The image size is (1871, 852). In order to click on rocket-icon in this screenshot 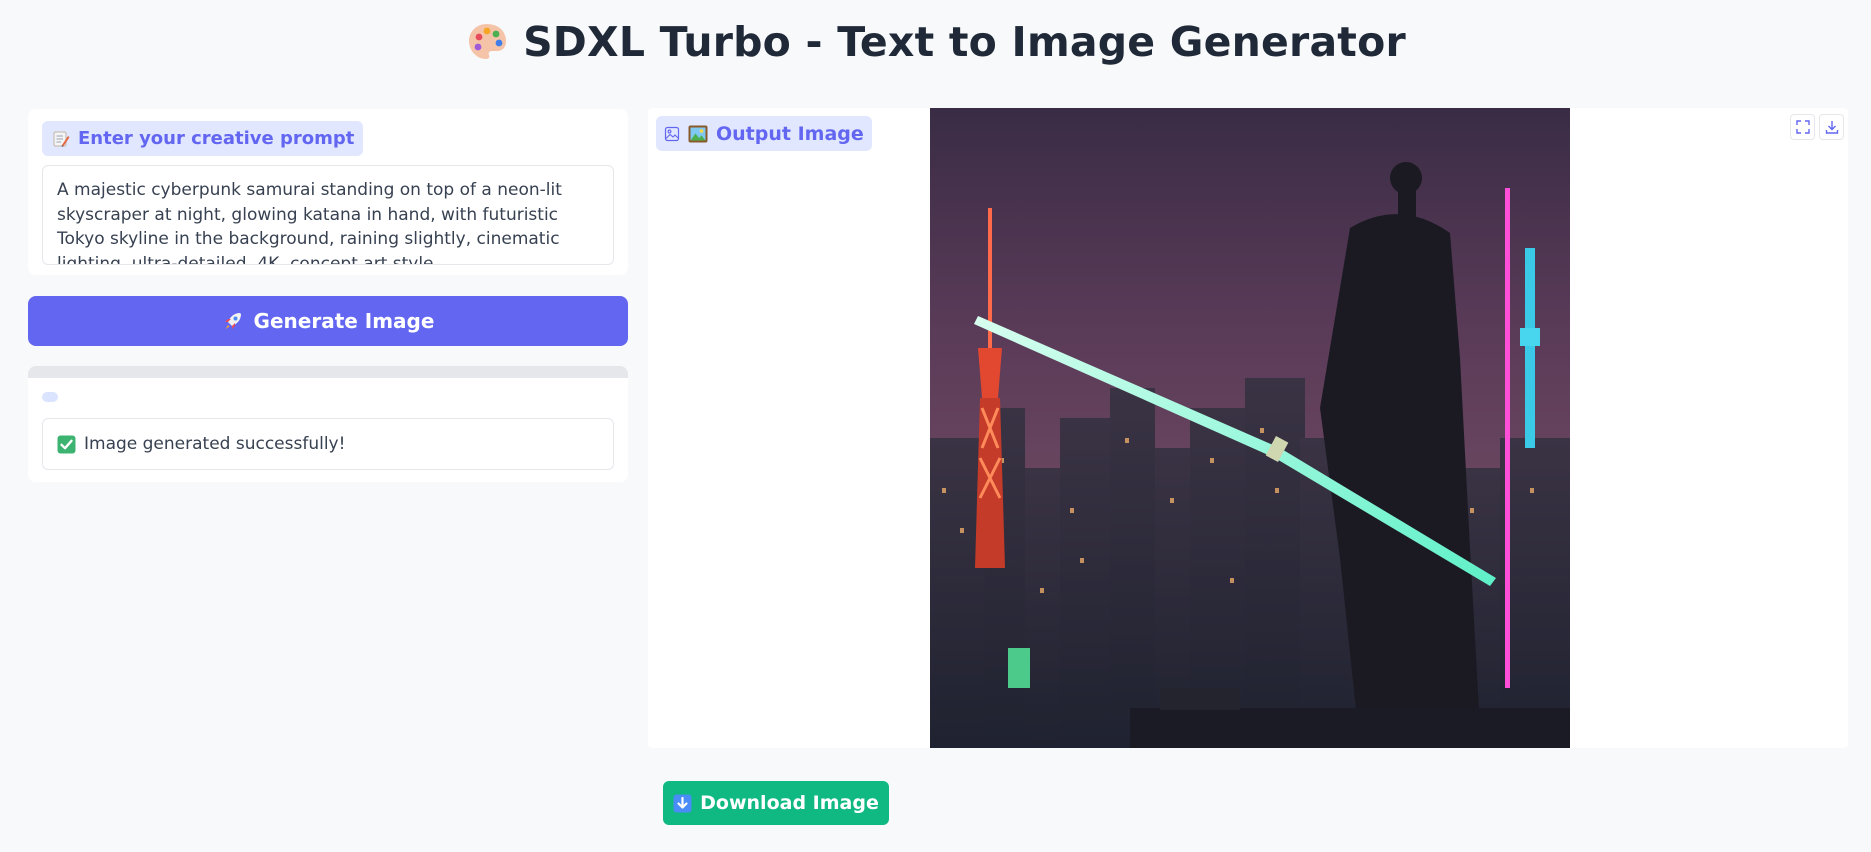, I will do `click(232, 321)`.